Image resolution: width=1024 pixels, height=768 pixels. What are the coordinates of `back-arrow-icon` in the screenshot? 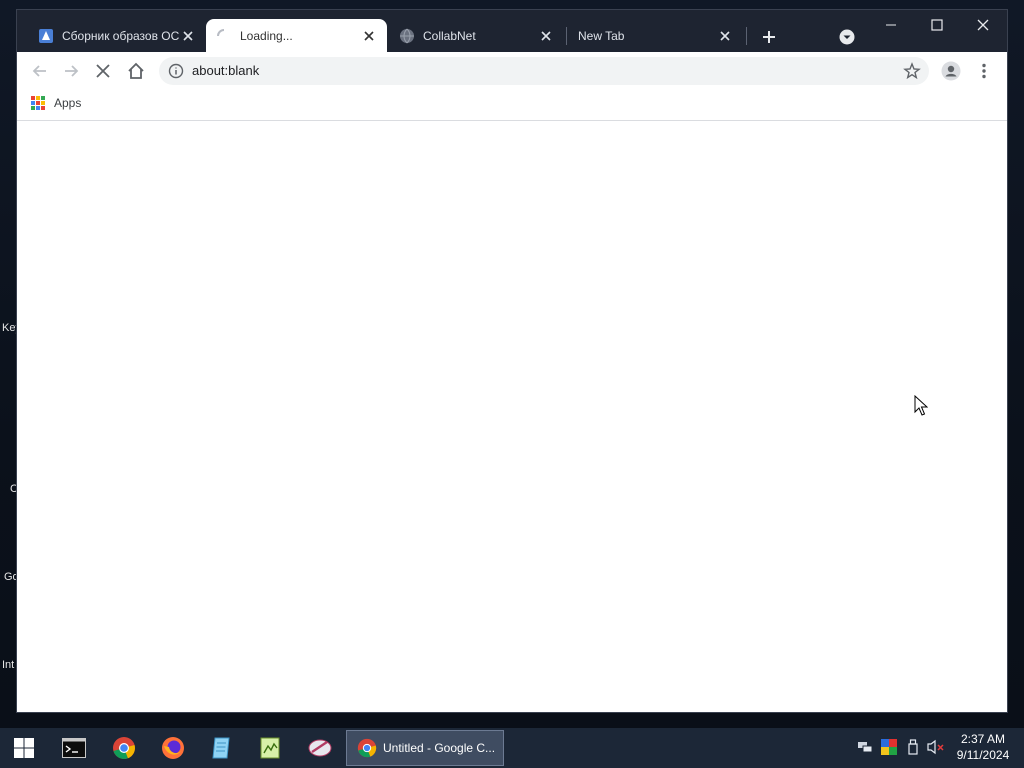 It's located at (40, 71).